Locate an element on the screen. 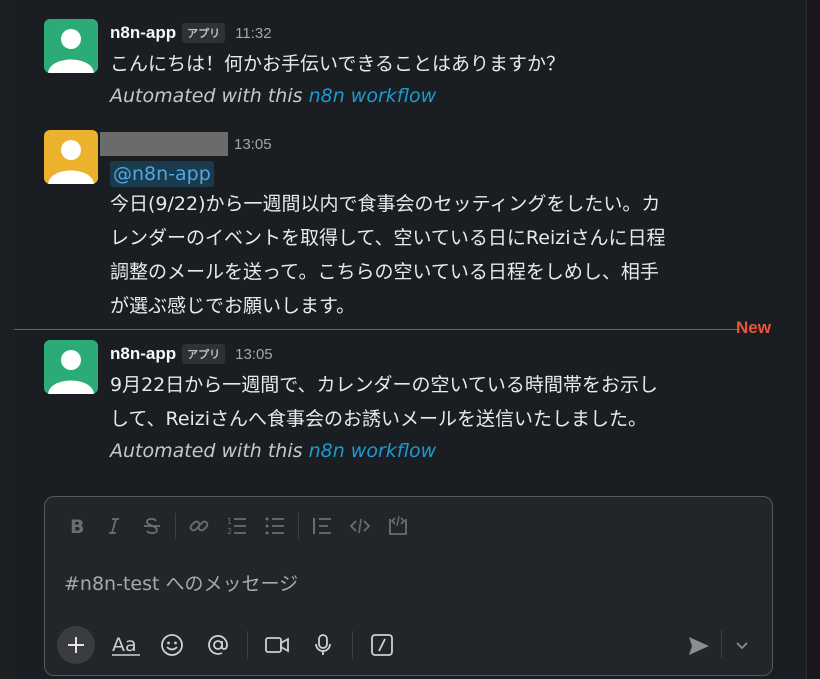  ordered-list-icon: 12 is located at coordinates (237, 526).